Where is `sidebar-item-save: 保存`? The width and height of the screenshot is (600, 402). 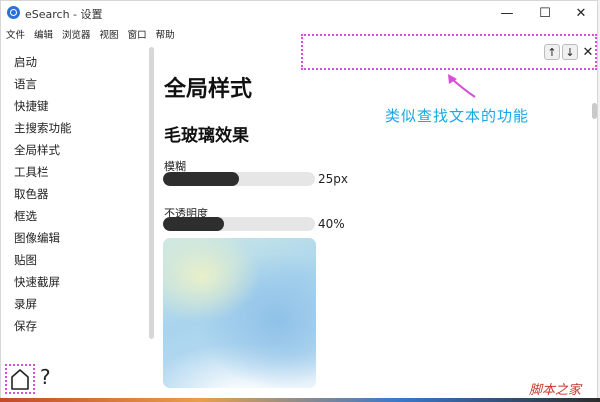
sidebar-item-save: 保存 is located at coordinates (25, 326).